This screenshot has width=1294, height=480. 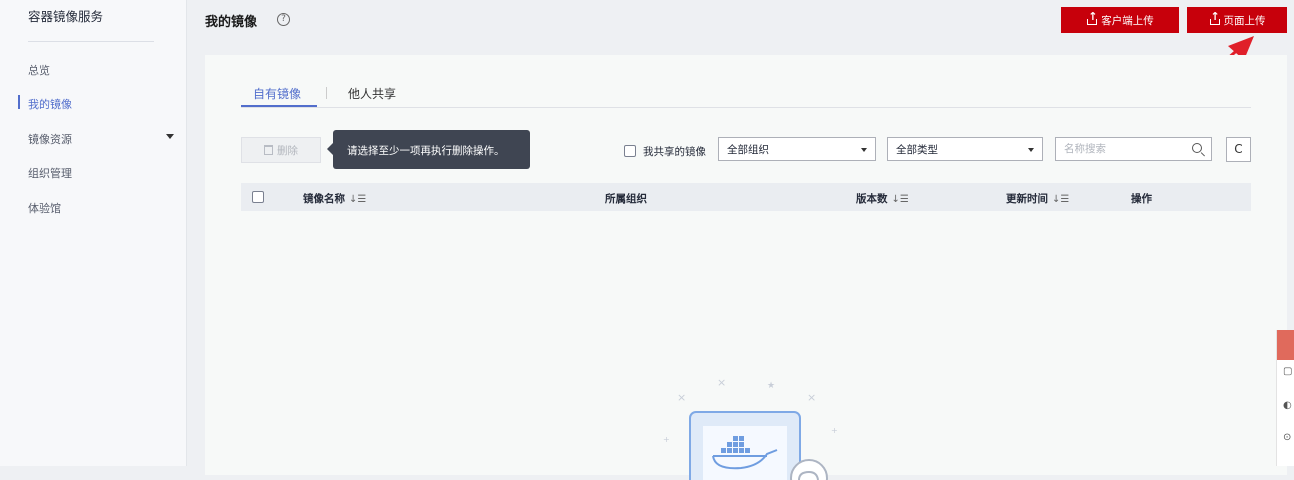 What do you see at coordinates (917, 150) in the screenshot?
I see `type-select-value: 全部类型` at bounding box center [917, 150].